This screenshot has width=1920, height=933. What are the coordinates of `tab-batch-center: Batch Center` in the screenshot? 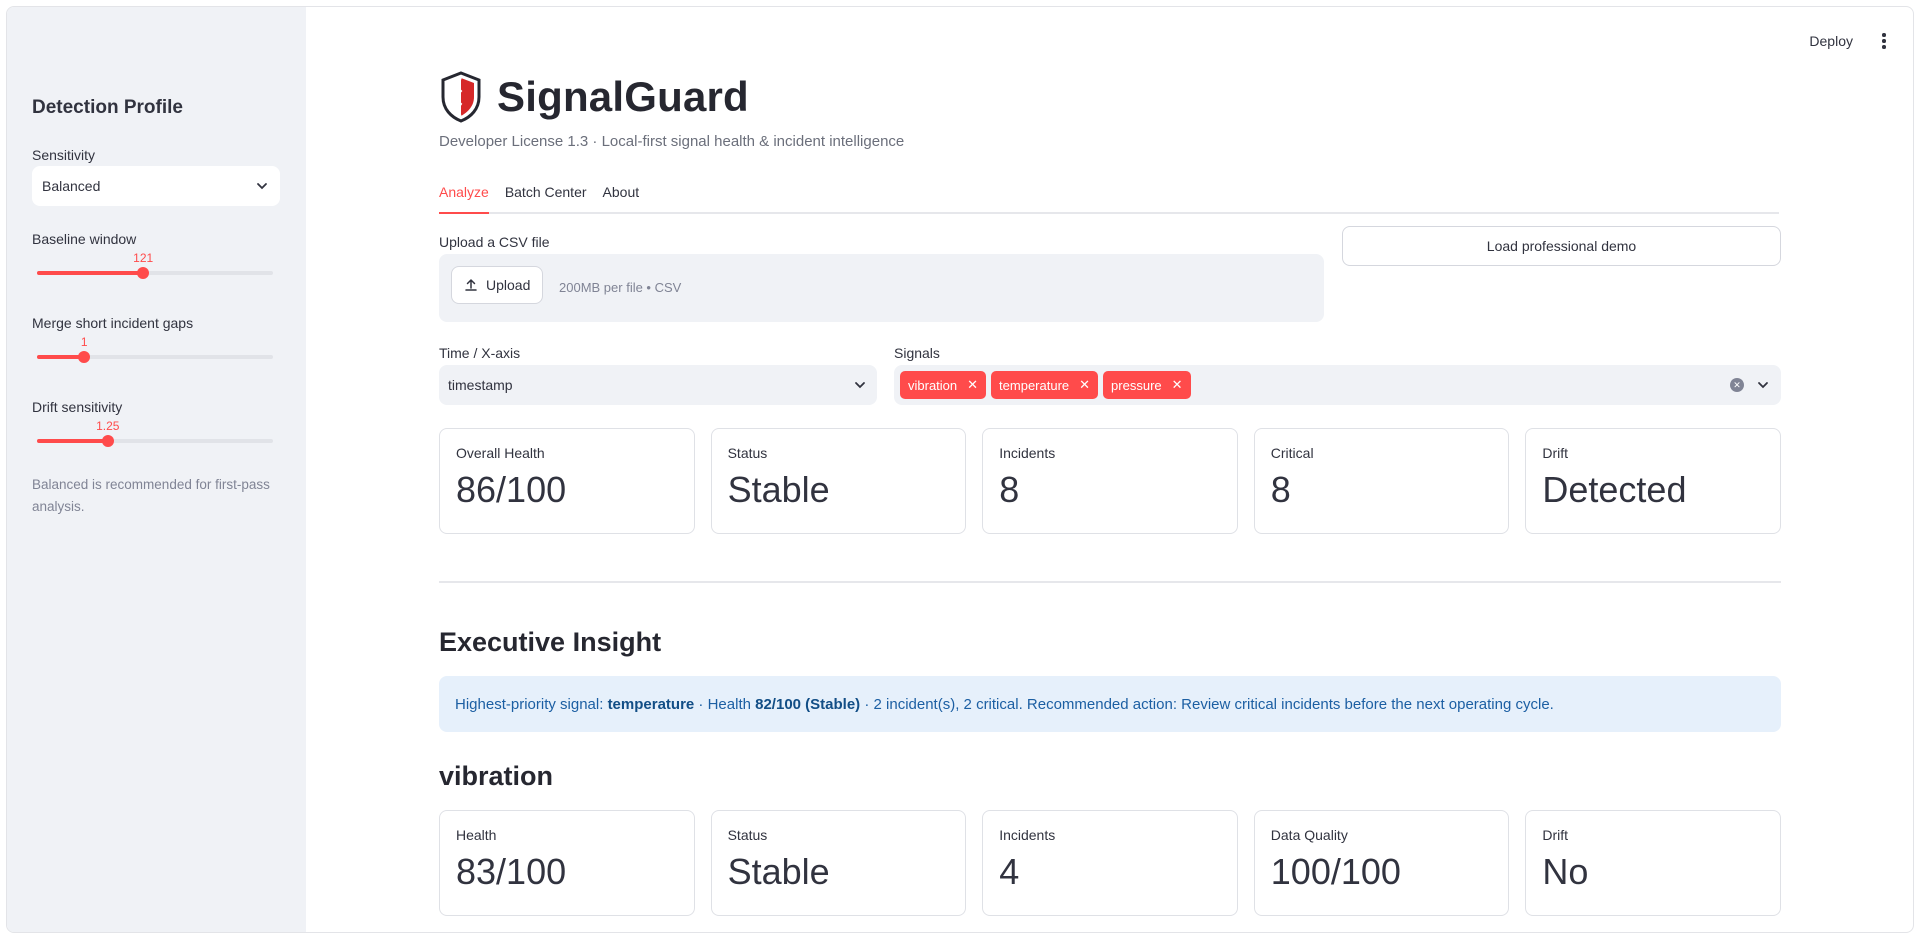 It's located at (546, 196).